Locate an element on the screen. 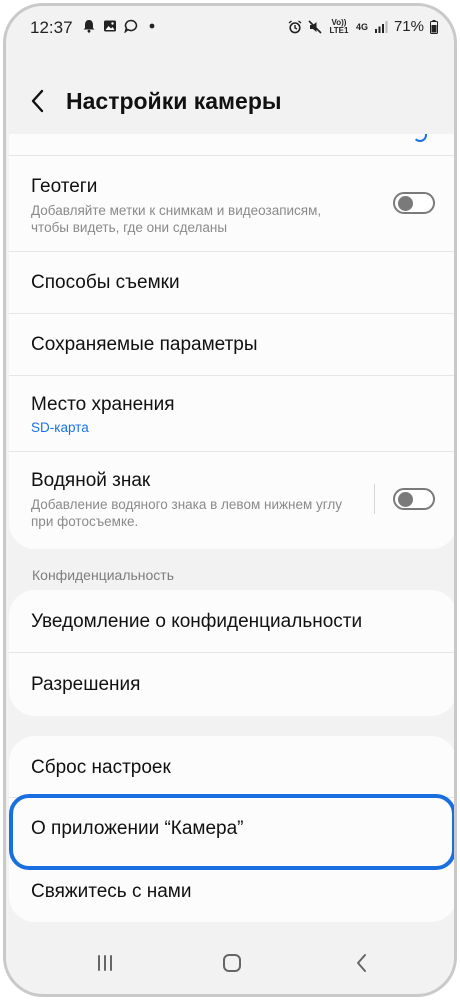  setting-permissions: Разрешения is located at coordinates (231, 684).